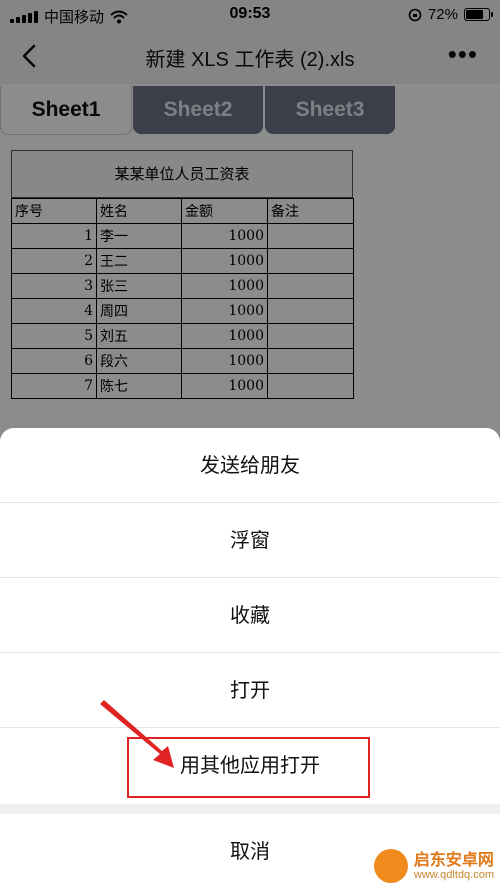 The height and width of the screenshot is (889, 500). I want to click on watermark-url: www.qdltdq.com, so click(453, 874).